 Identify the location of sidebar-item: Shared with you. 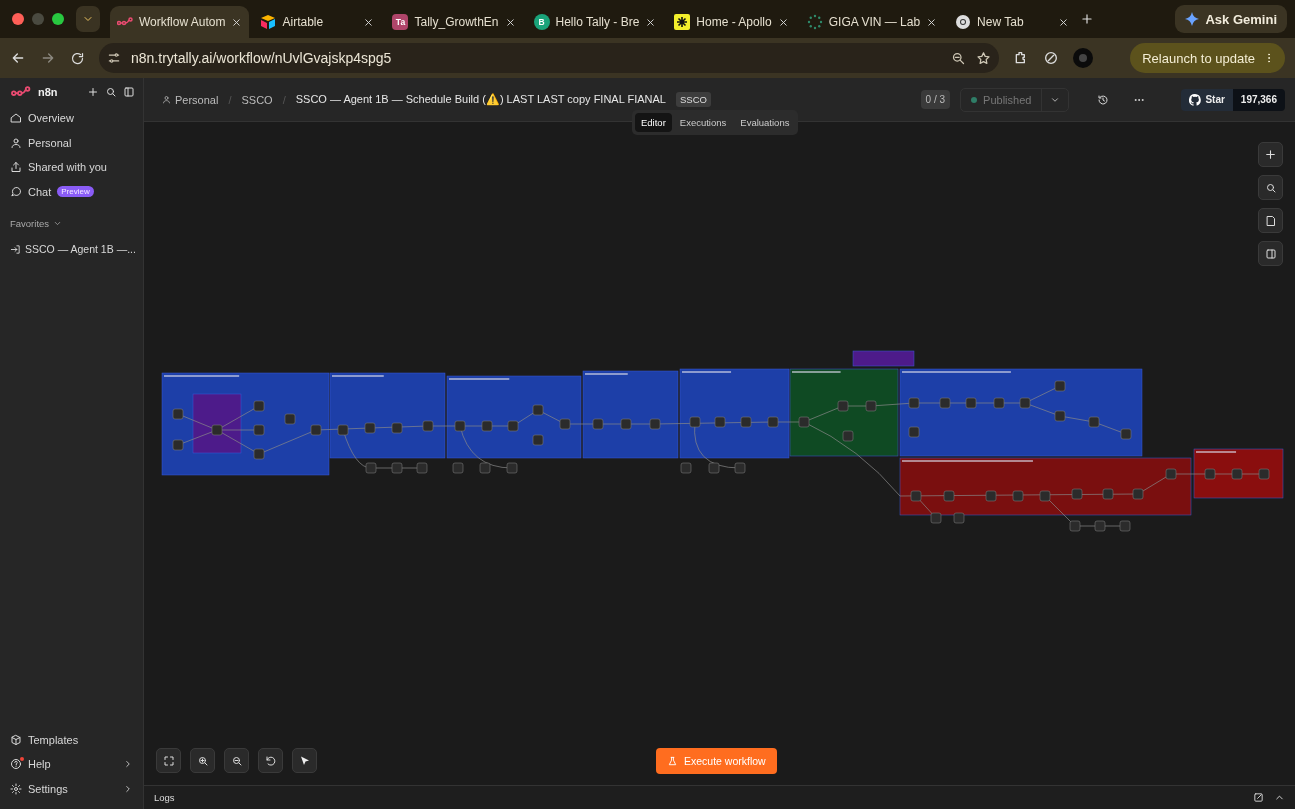
(71, 167).